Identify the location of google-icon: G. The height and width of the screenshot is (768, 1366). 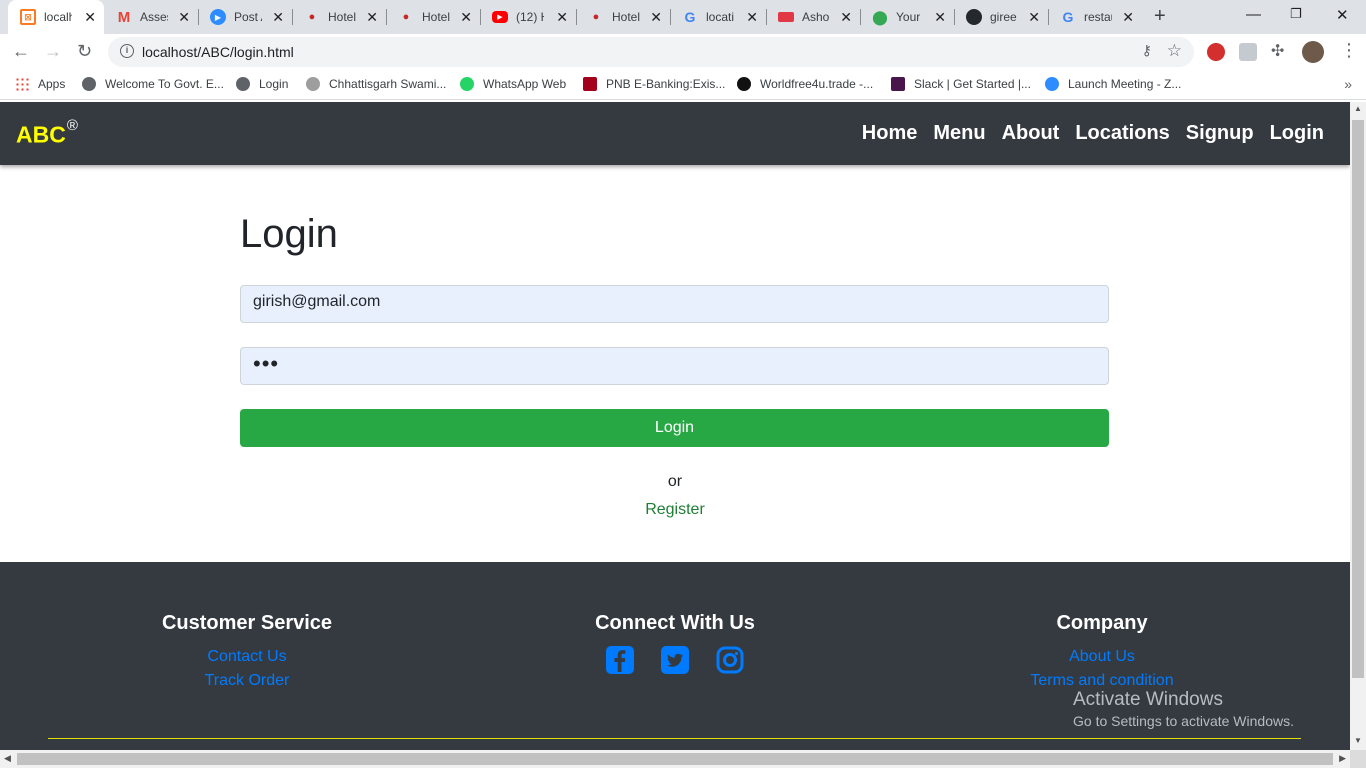
(690, 17).